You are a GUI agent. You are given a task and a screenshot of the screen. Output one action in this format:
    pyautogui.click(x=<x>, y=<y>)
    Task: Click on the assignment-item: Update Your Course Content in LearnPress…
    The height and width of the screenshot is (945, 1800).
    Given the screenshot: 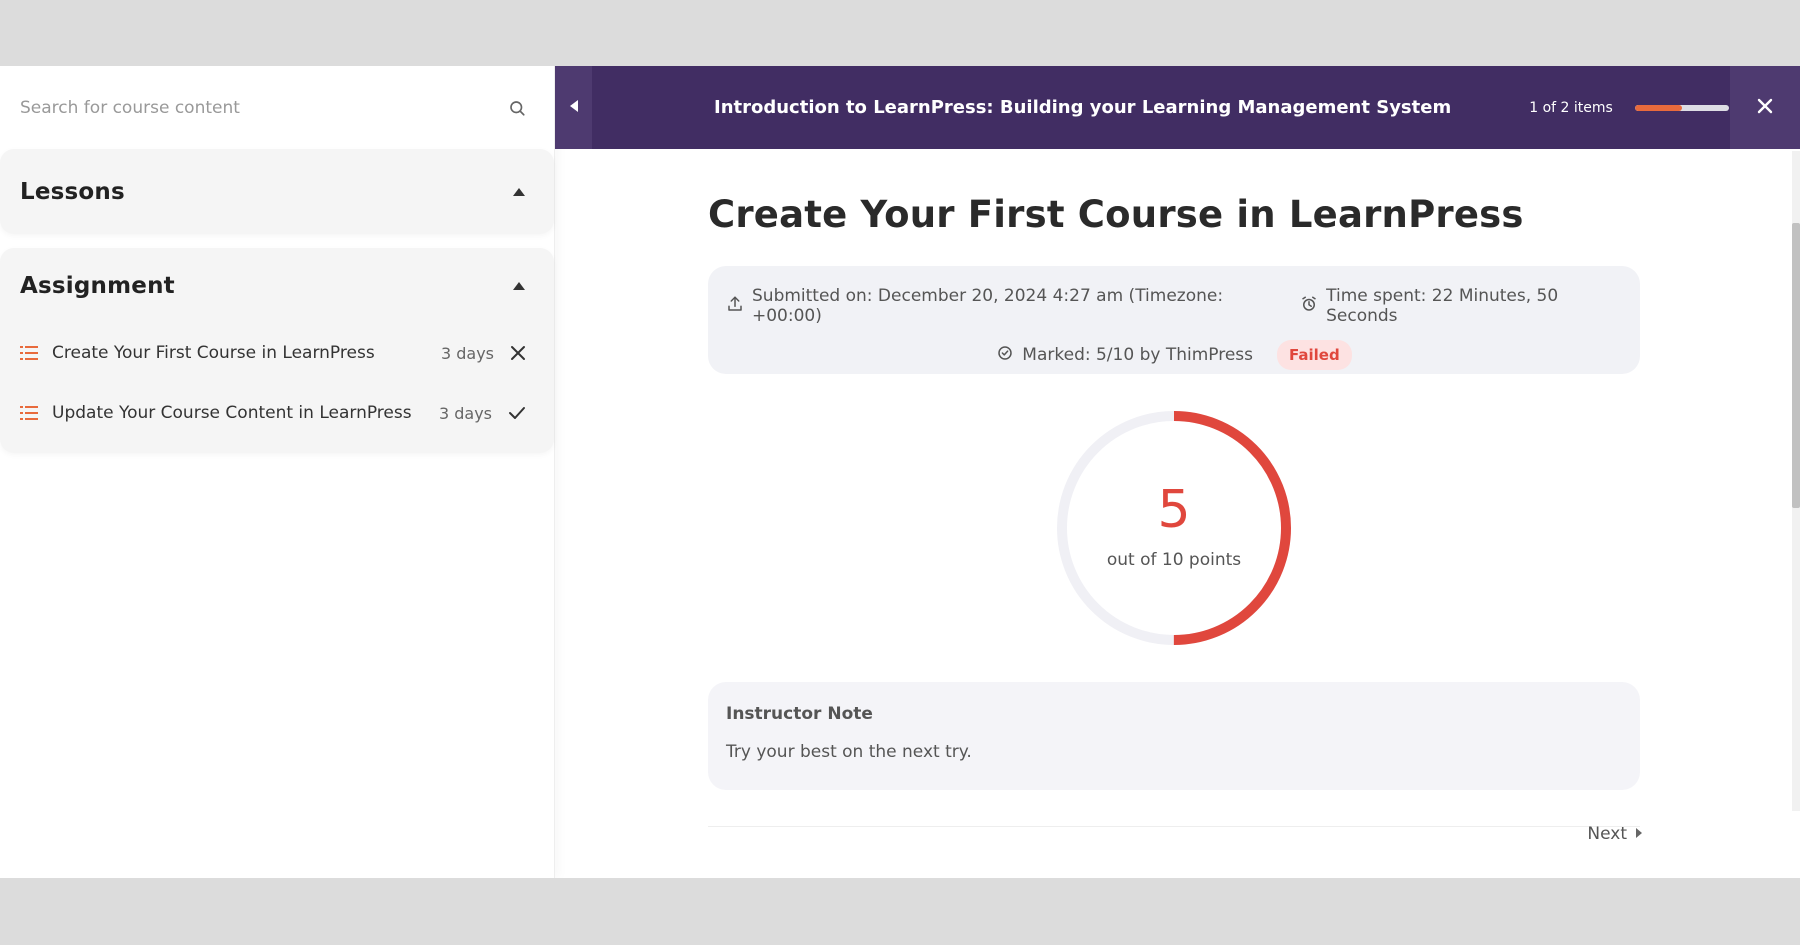 What is the action you would take?
    pyautogui.click(x=277, y=413)
    